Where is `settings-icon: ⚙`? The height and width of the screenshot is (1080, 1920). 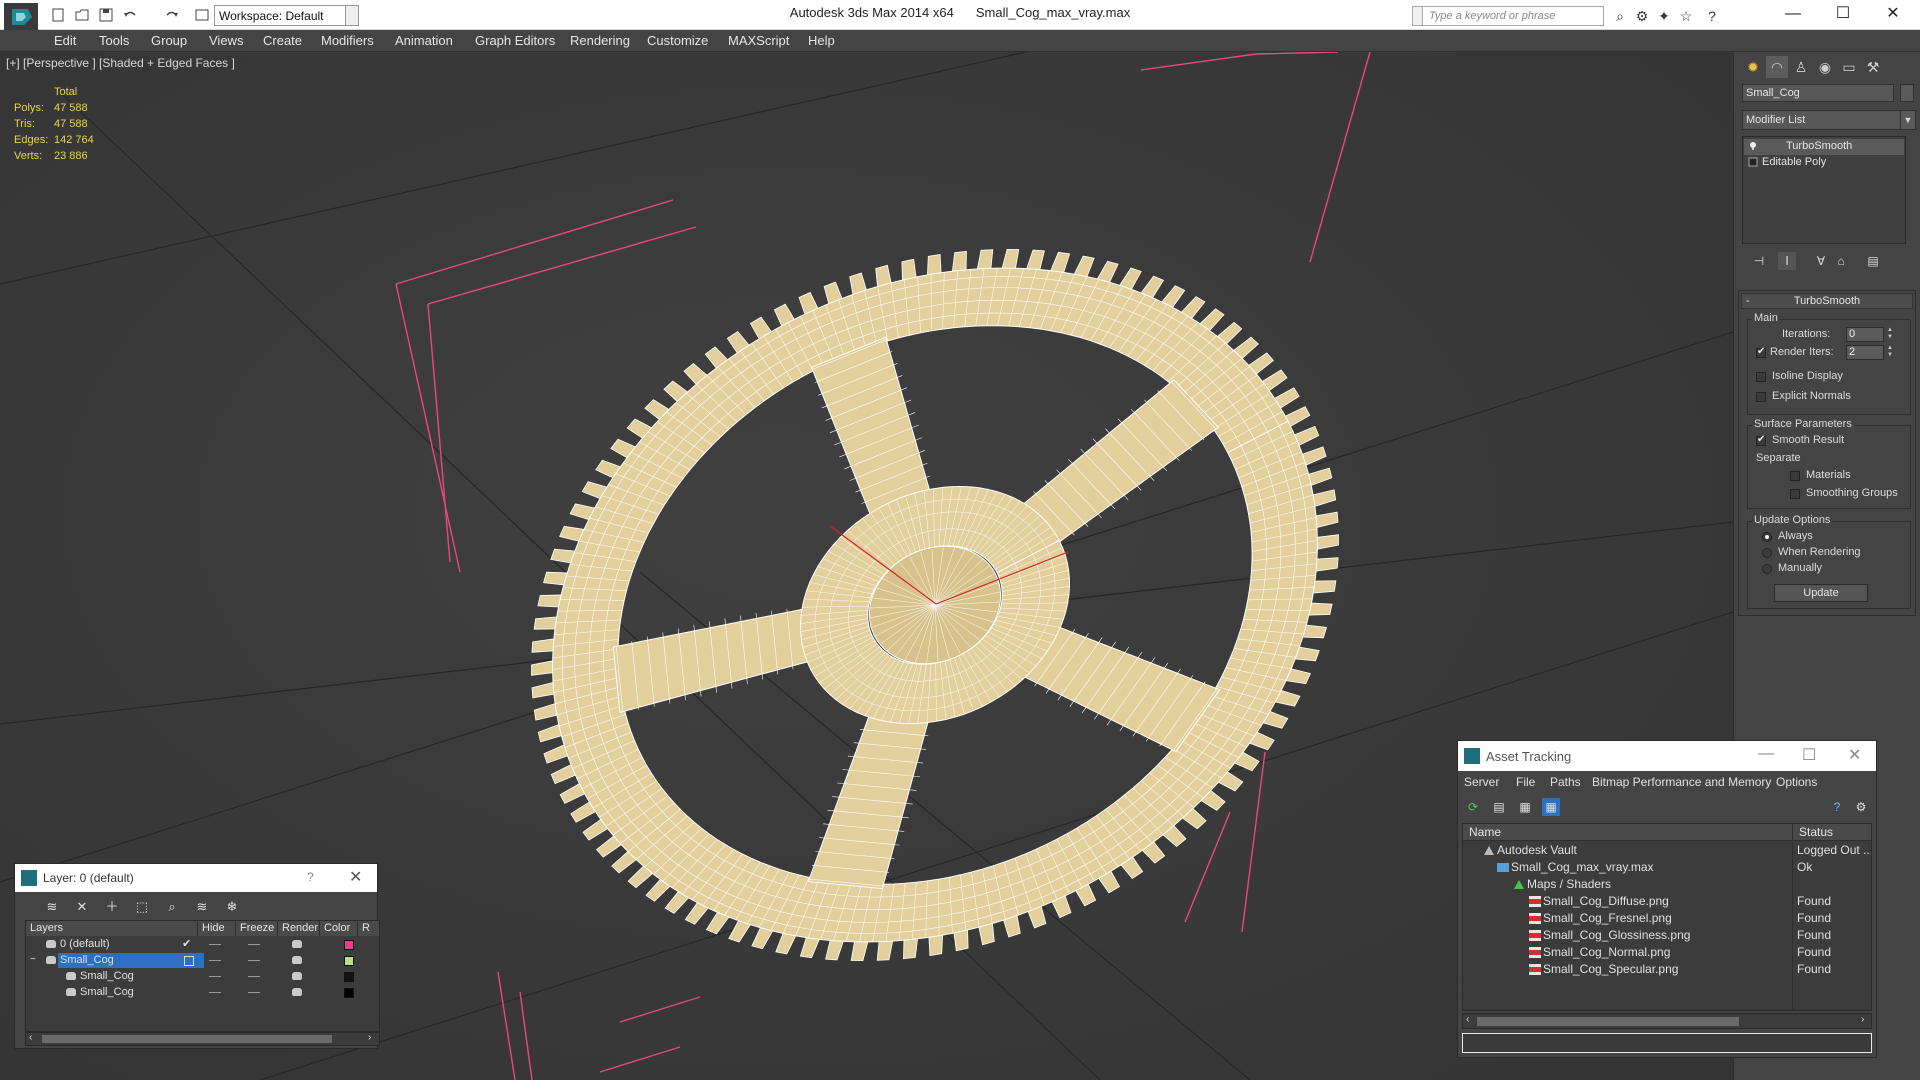 settings-icon: ⚙ is located at coordinates (1861, 807).